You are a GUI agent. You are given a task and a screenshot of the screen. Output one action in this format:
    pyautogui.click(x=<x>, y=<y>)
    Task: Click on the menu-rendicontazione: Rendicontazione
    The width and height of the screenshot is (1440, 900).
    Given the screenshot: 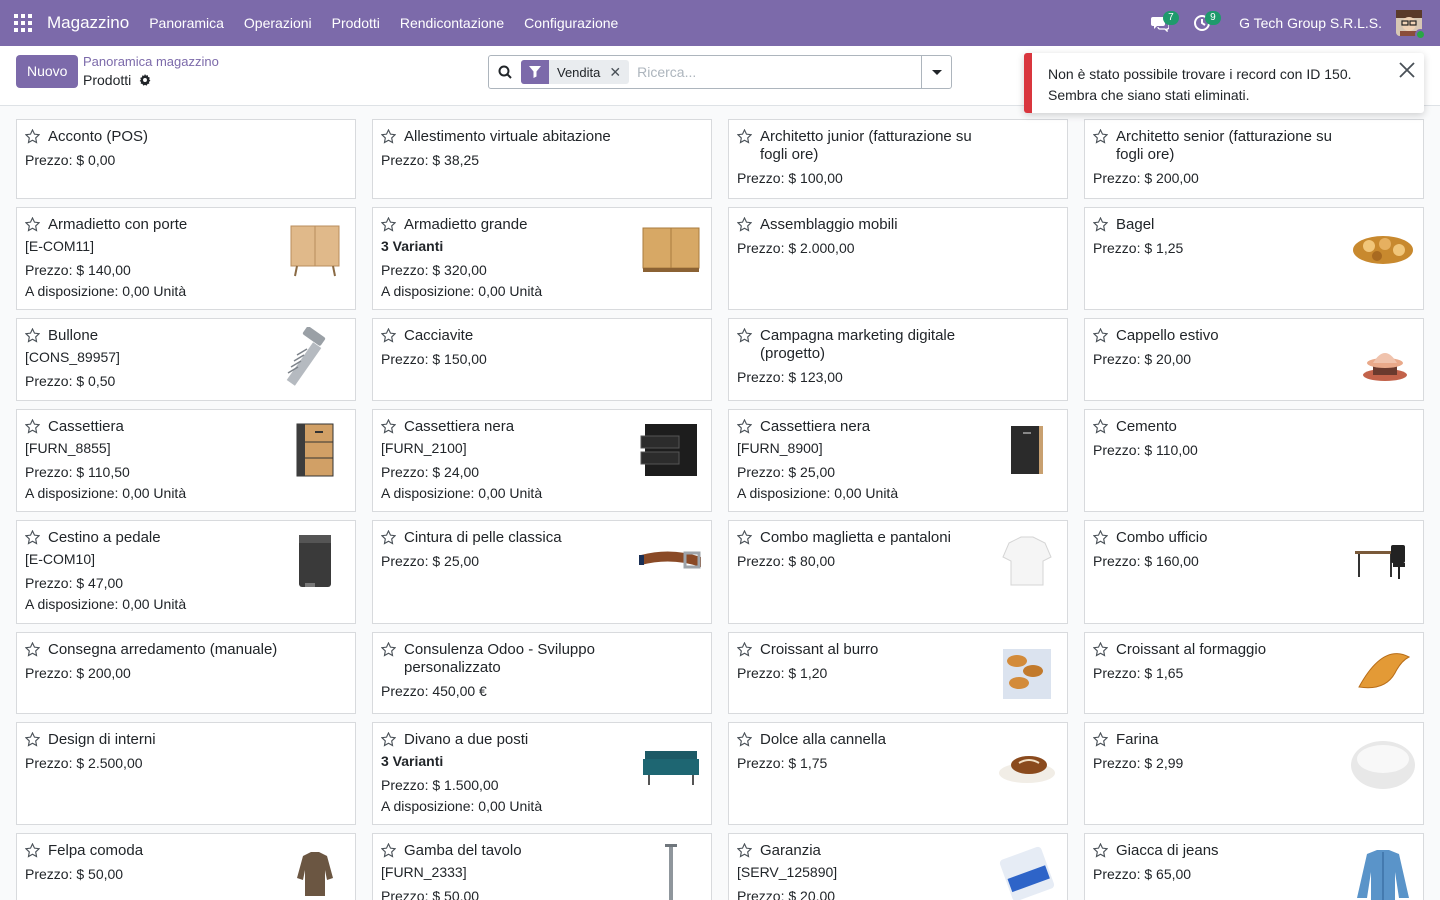 What is the action you would take?
    pyautogui.click(x=452, y=23)
    